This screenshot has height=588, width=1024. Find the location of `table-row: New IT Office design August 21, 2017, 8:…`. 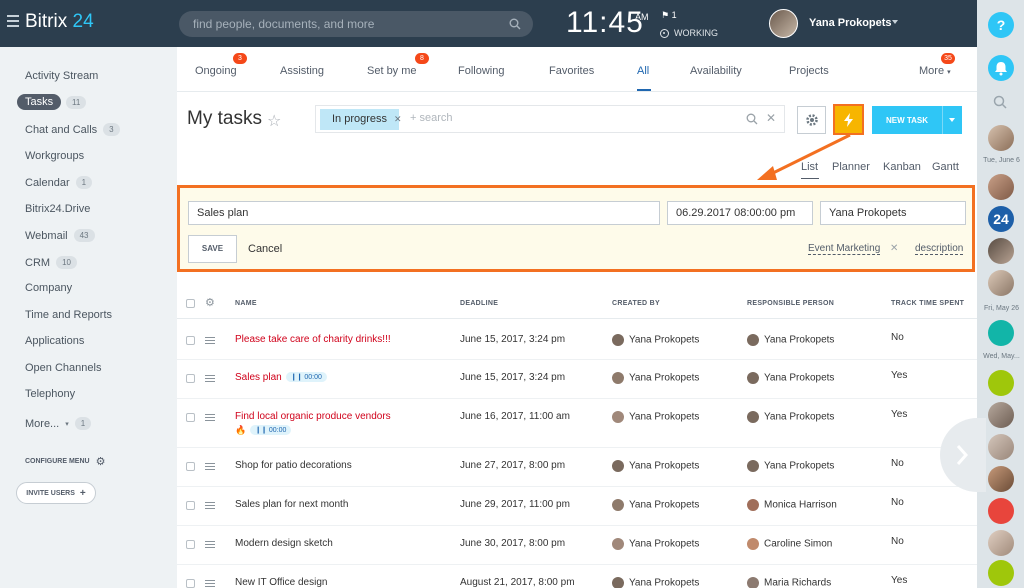

table-row: New IT Office design August 21, 2017, 8:… is located at coordinates (577, 576).